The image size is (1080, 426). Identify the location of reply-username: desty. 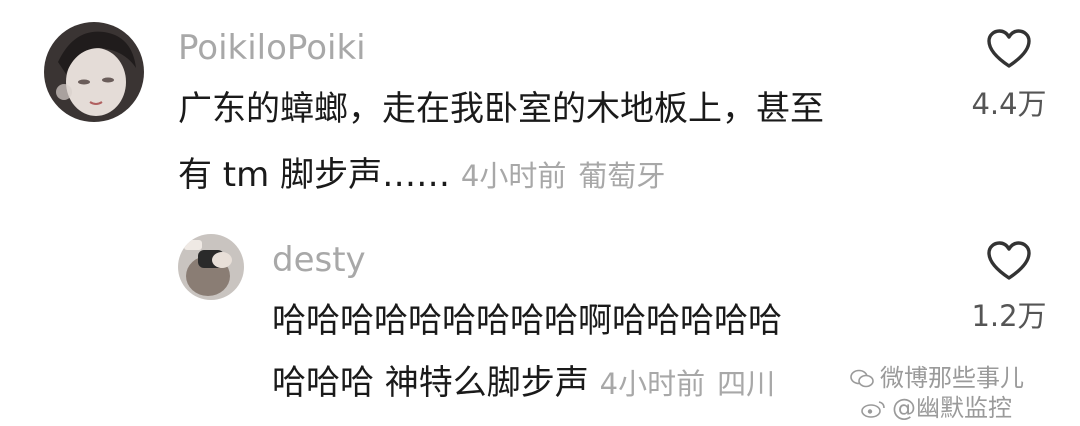
(319, 260).